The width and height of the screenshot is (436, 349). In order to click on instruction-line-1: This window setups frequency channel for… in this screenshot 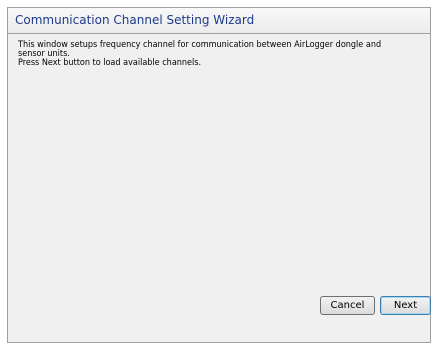, I will do `click(200, 45)`.